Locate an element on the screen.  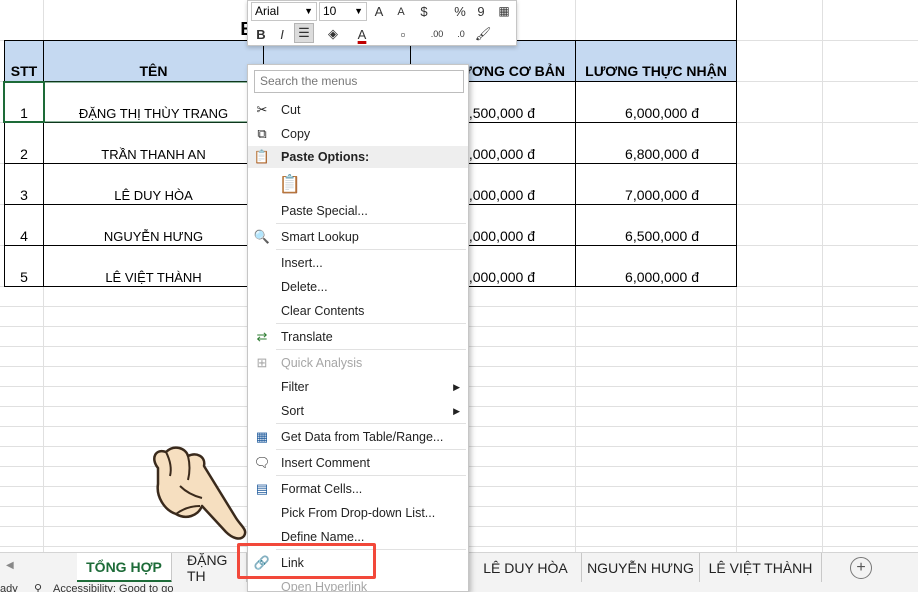
menu-item-label: Translate is located at coordinates (307, 337).